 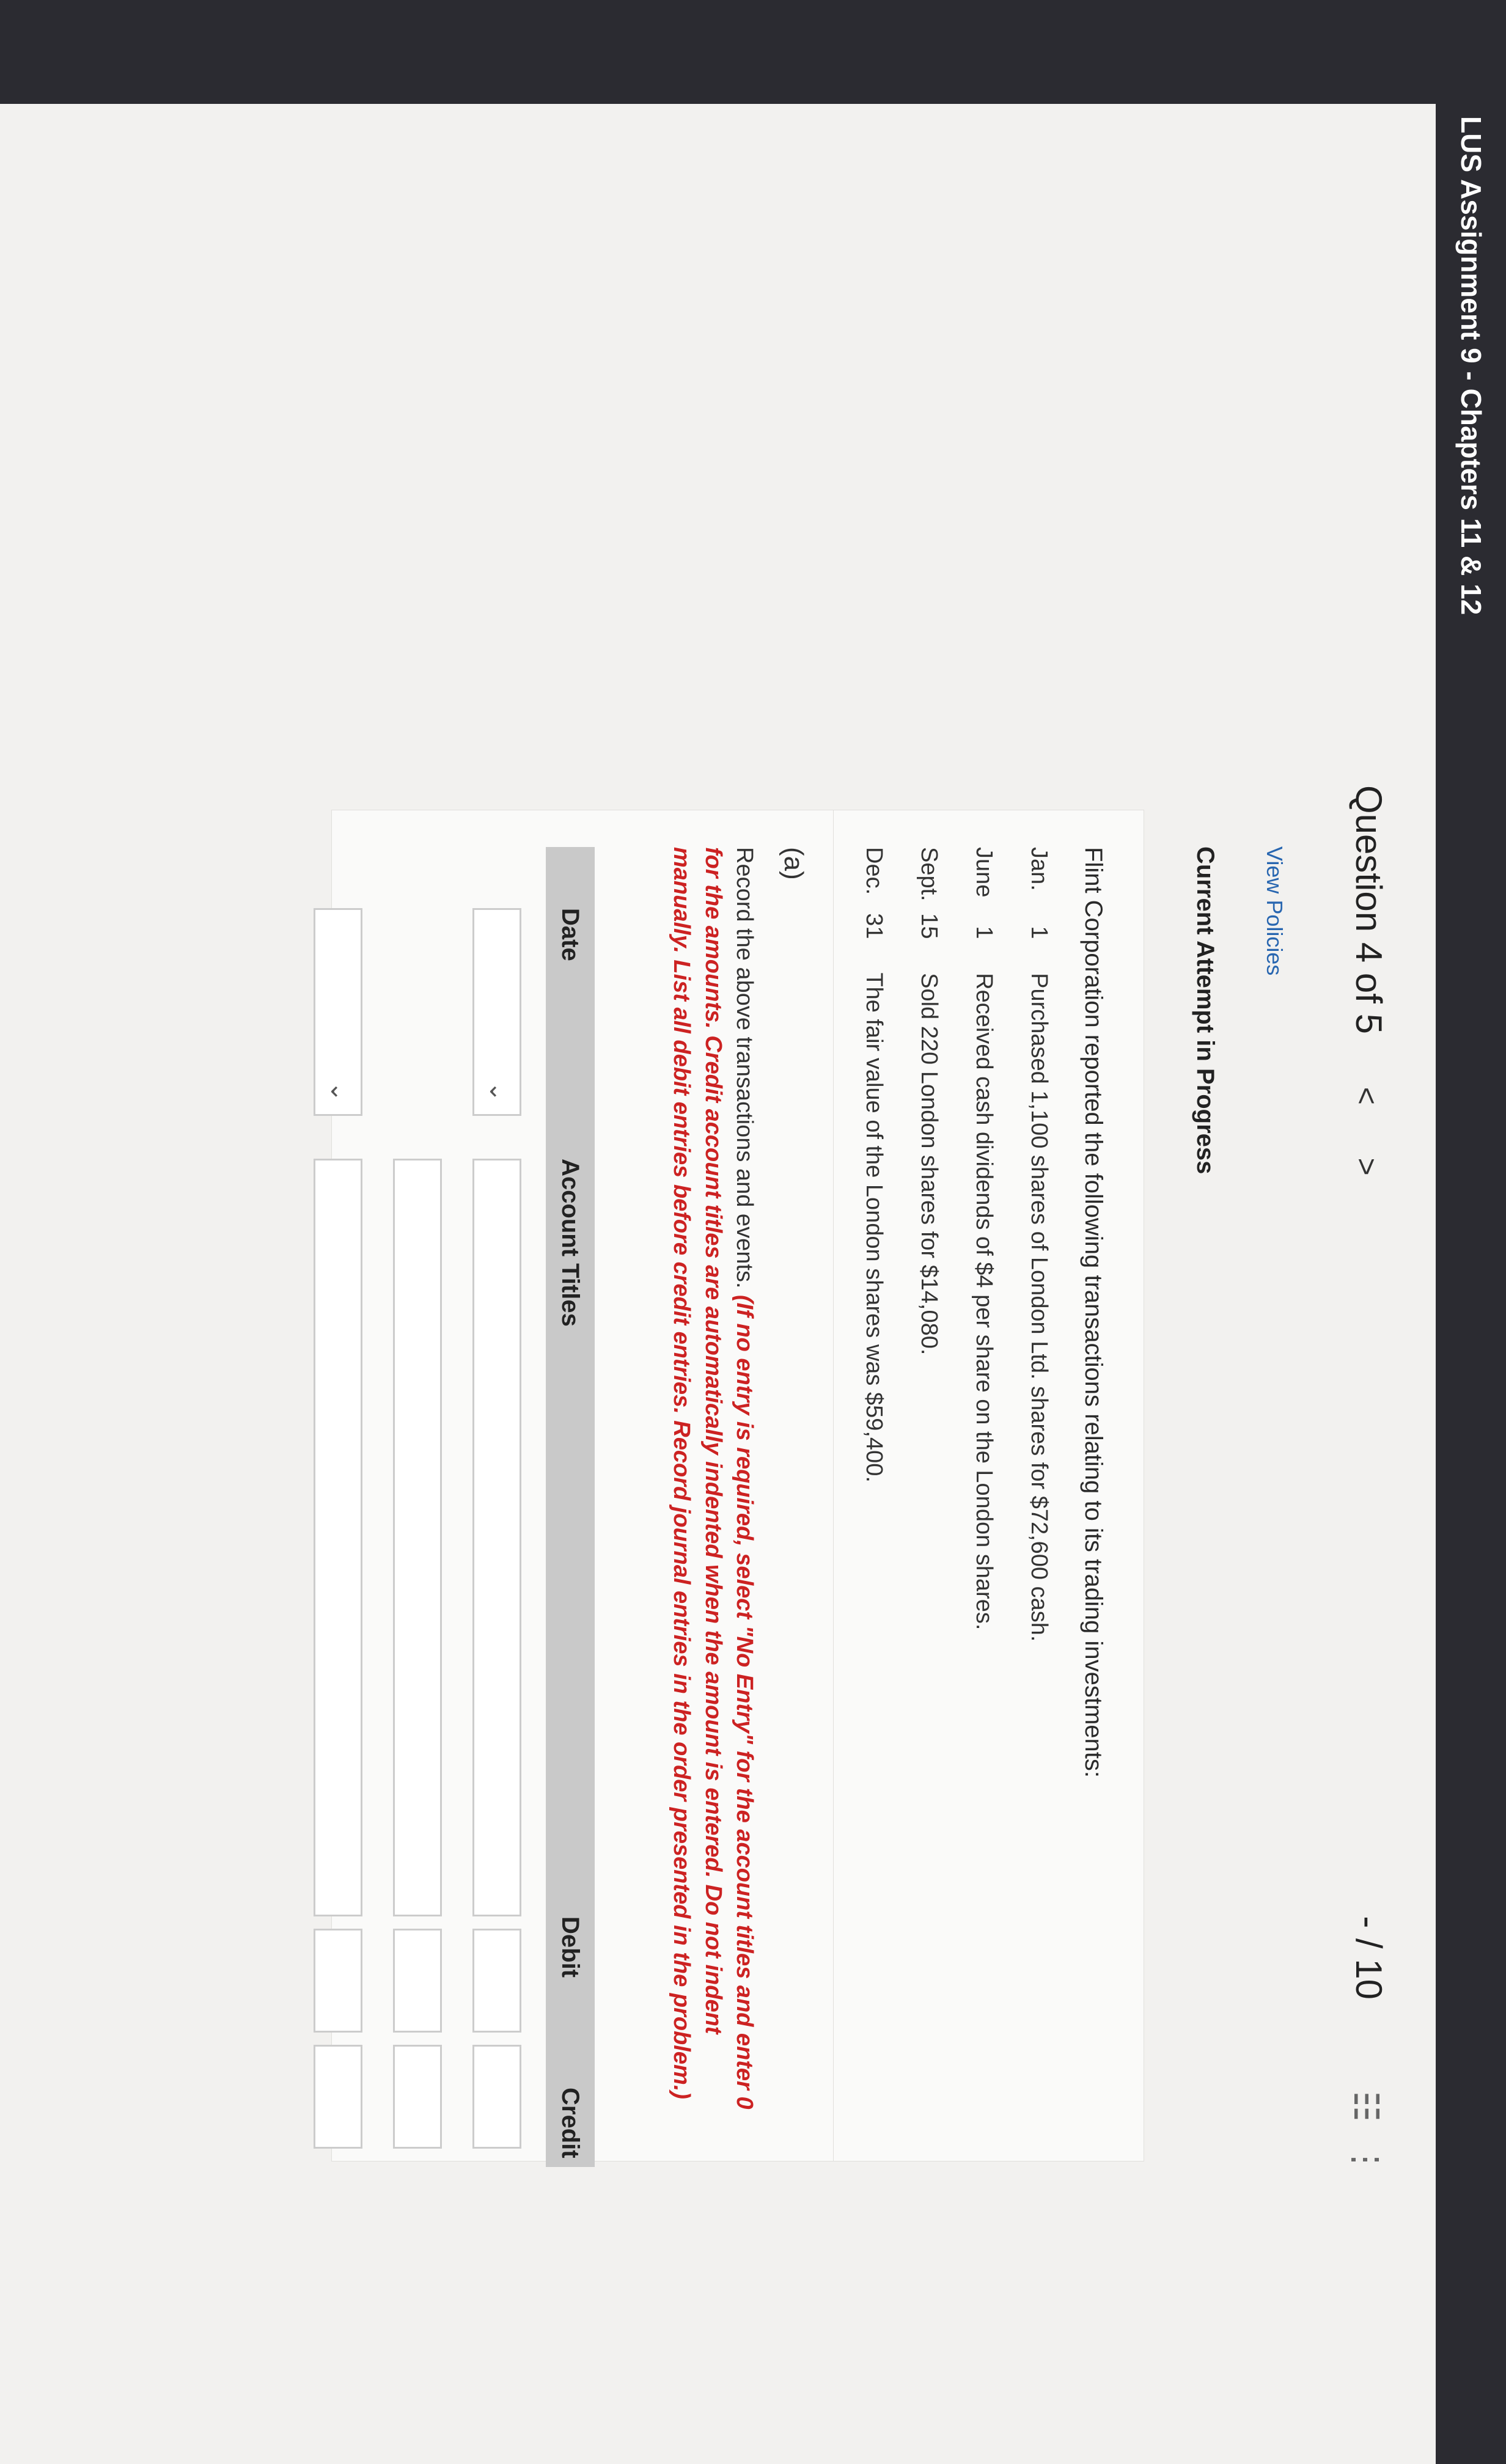 What do you see at coordinates (1366, 1166) in the screenshot?
I see `next-question-button: >` at bounding box center [1366, 1166].